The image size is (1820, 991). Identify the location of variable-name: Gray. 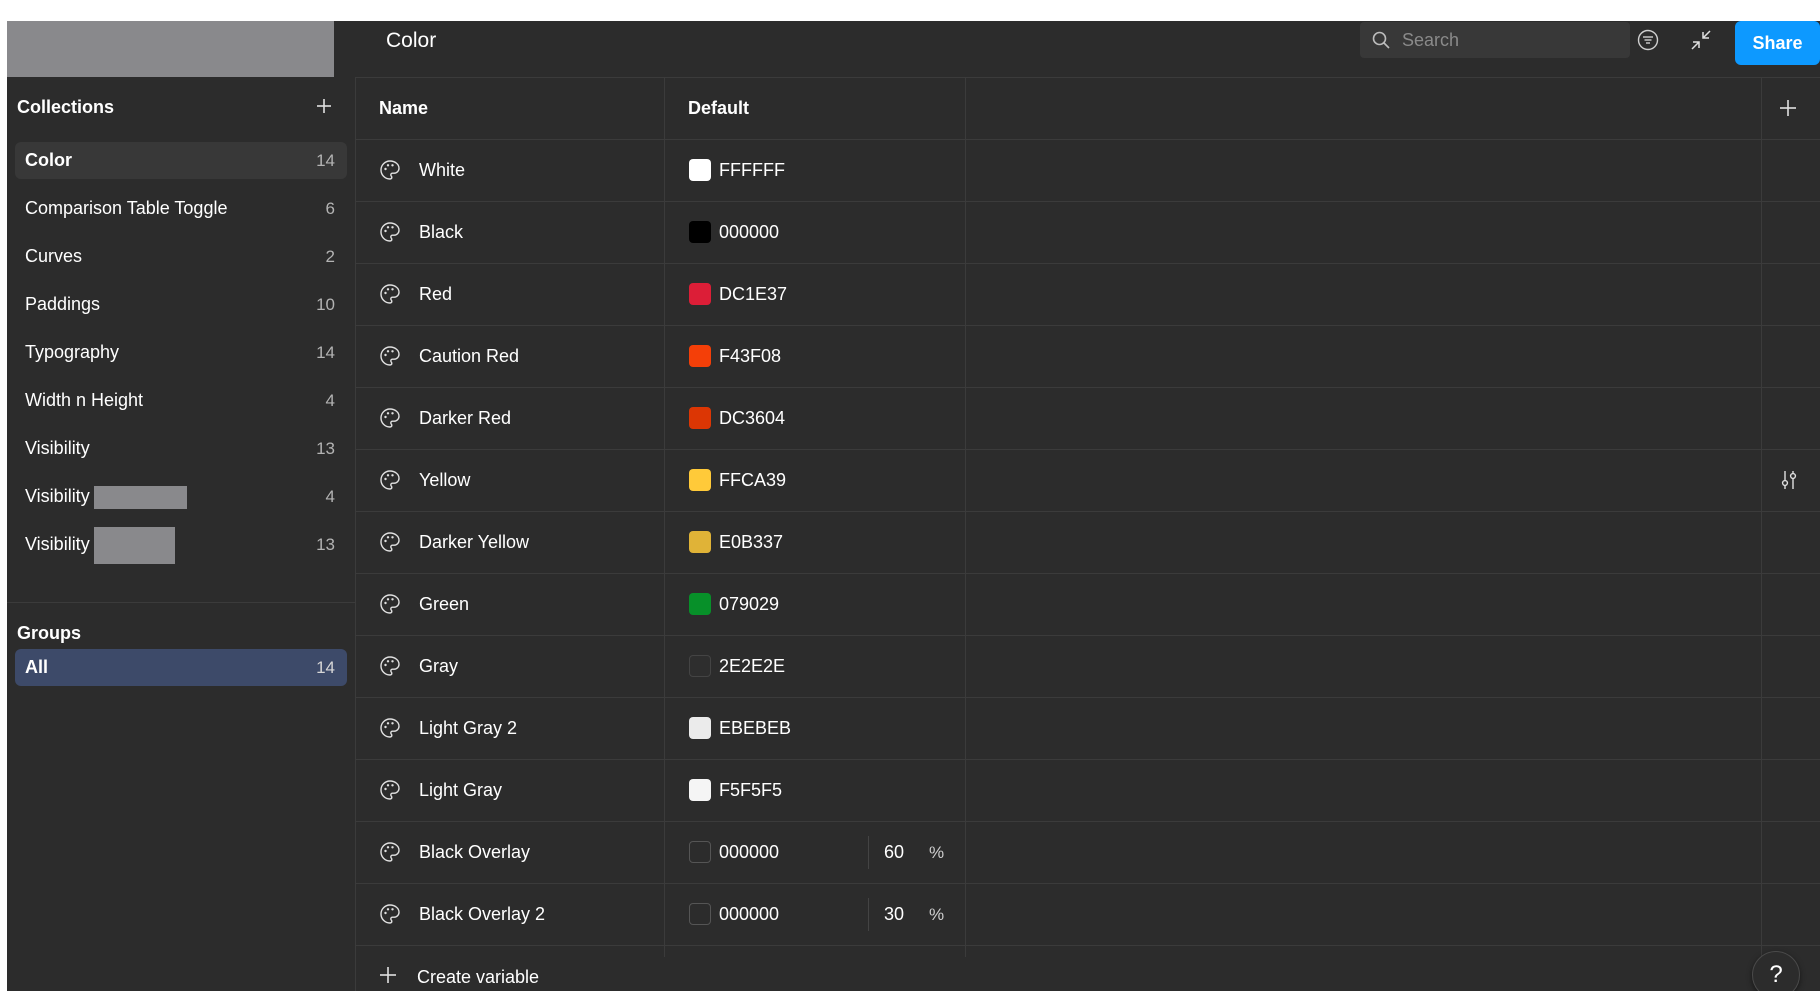
(438, 666).